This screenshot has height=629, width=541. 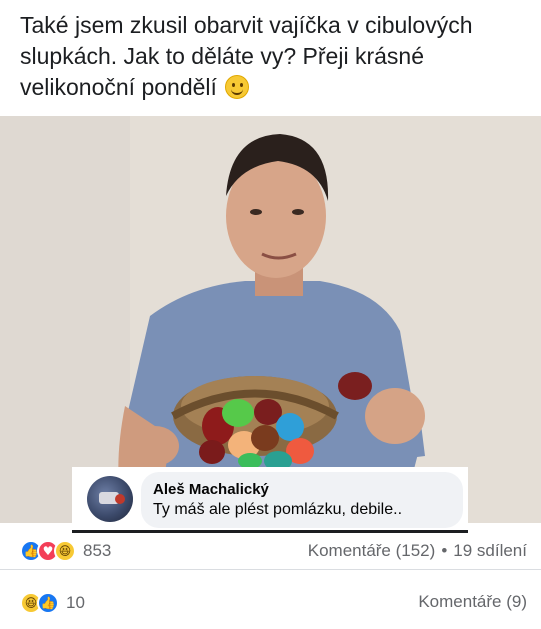 I want to click on reactions-summary-2: 😆 👍 10, so click(x=52, y=603).